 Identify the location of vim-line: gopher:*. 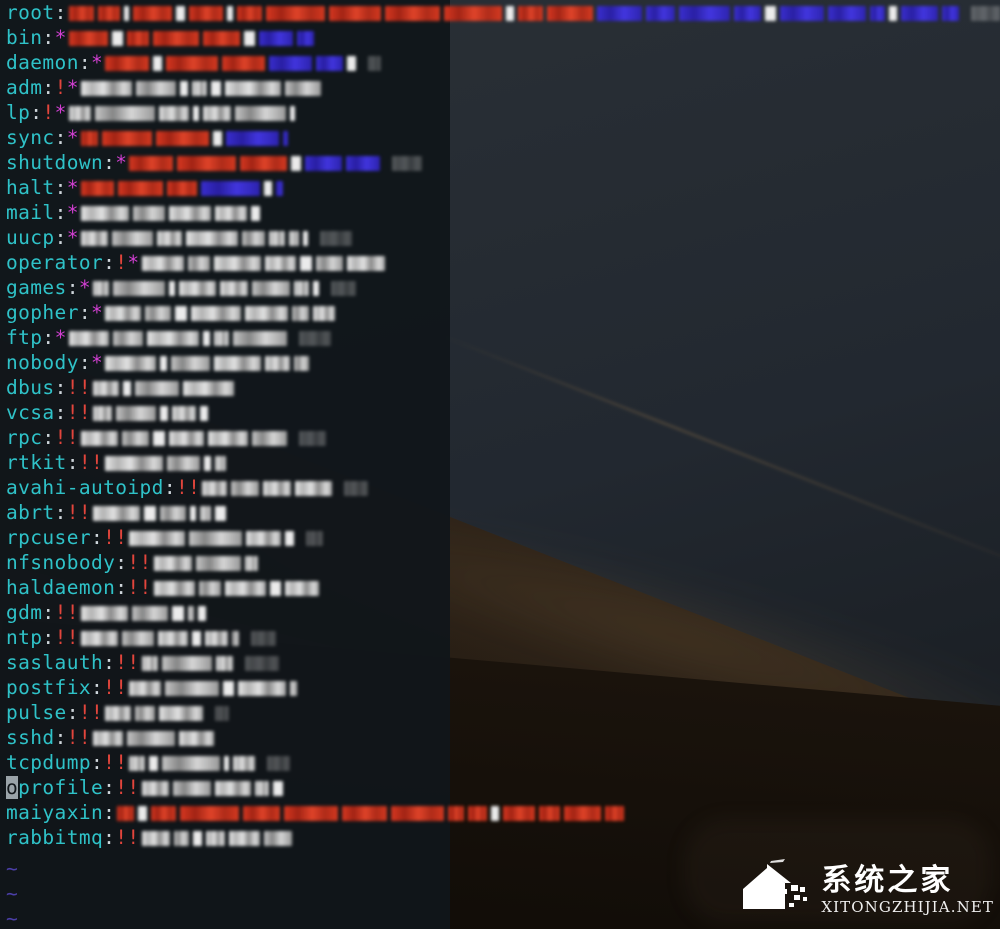
(171, 312).